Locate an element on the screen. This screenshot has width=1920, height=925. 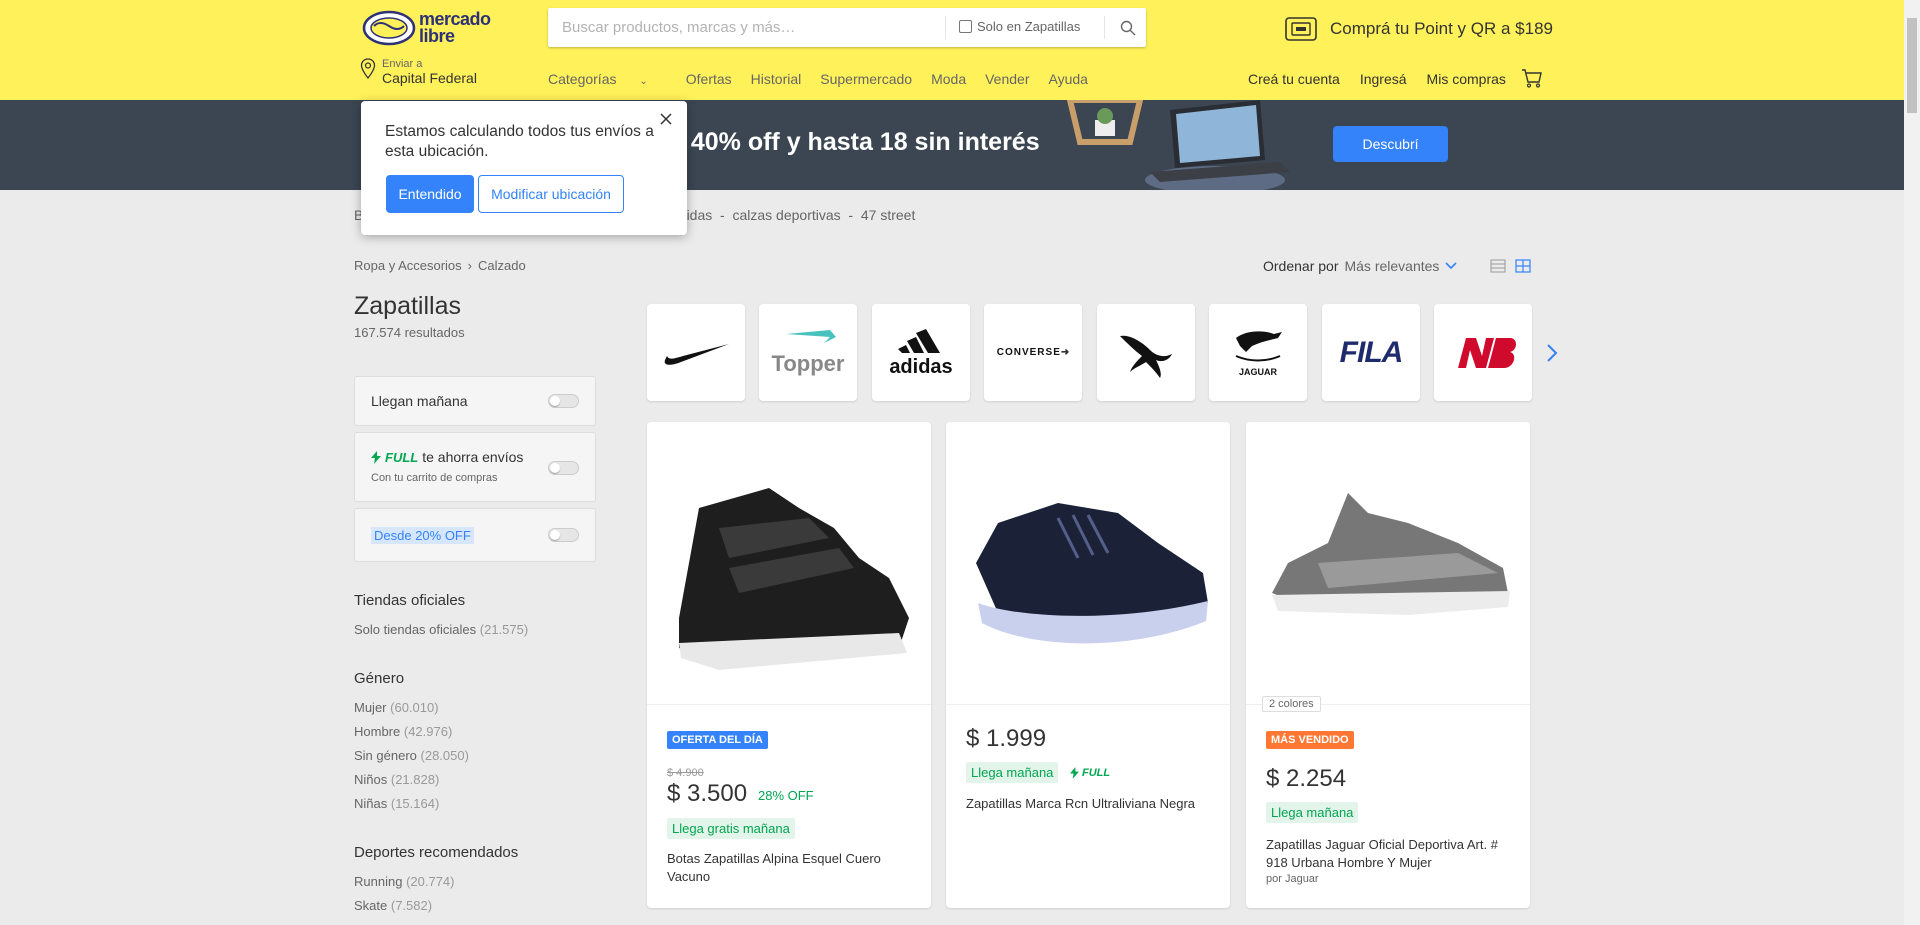
option-label: Niños is located at coordinates (371, 779).